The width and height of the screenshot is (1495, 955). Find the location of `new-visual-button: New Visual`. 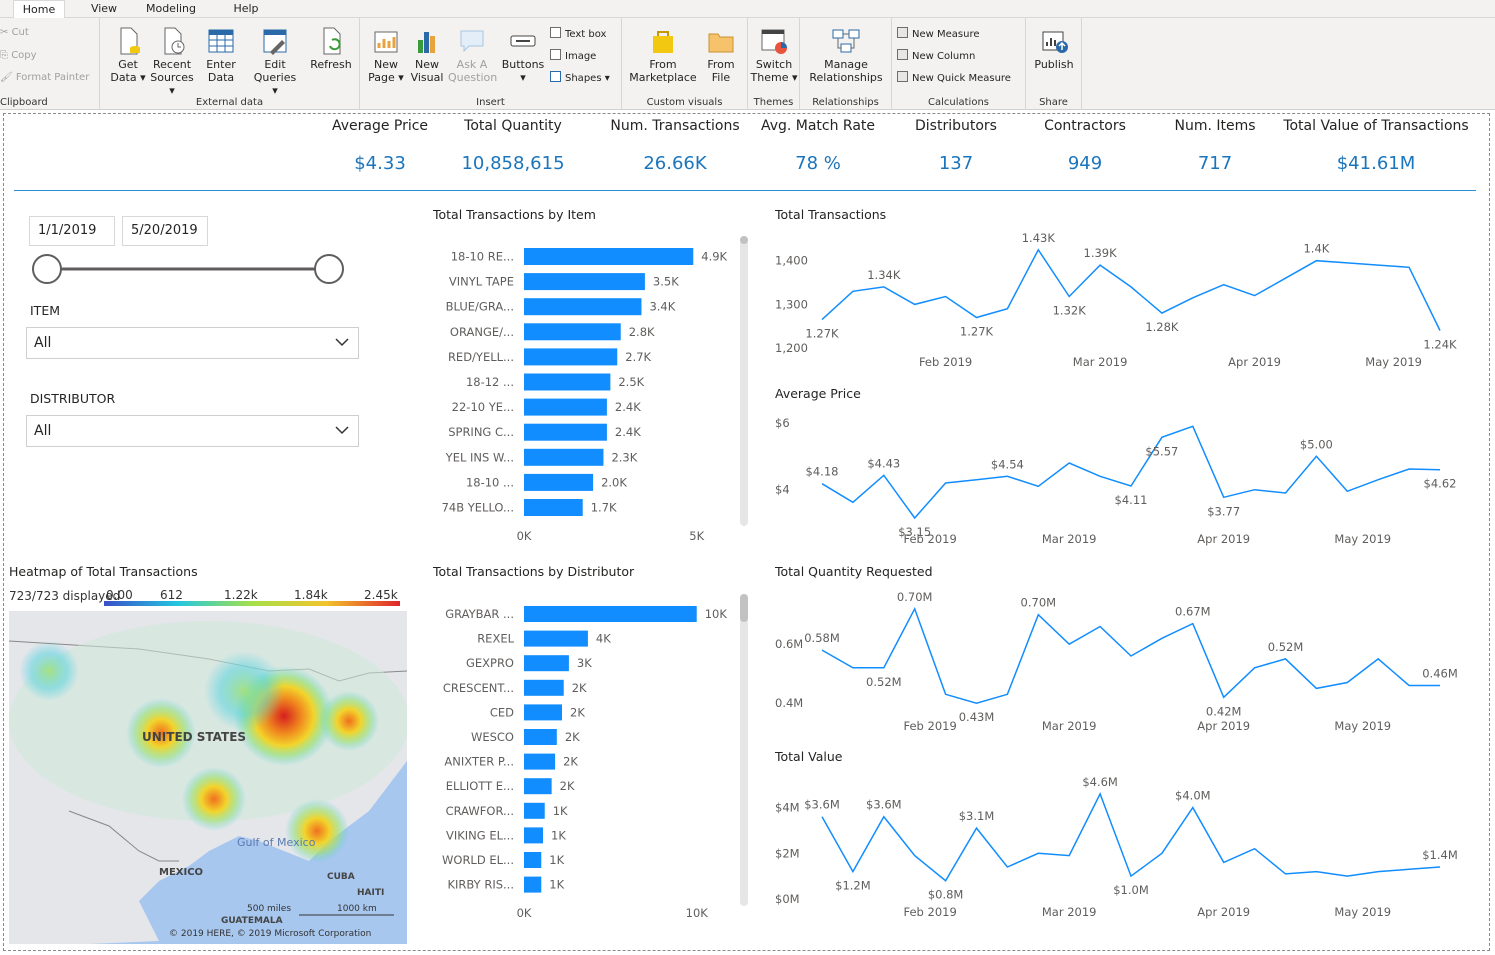

new-visual-button: New Visual is located at coordinates (427, 55).